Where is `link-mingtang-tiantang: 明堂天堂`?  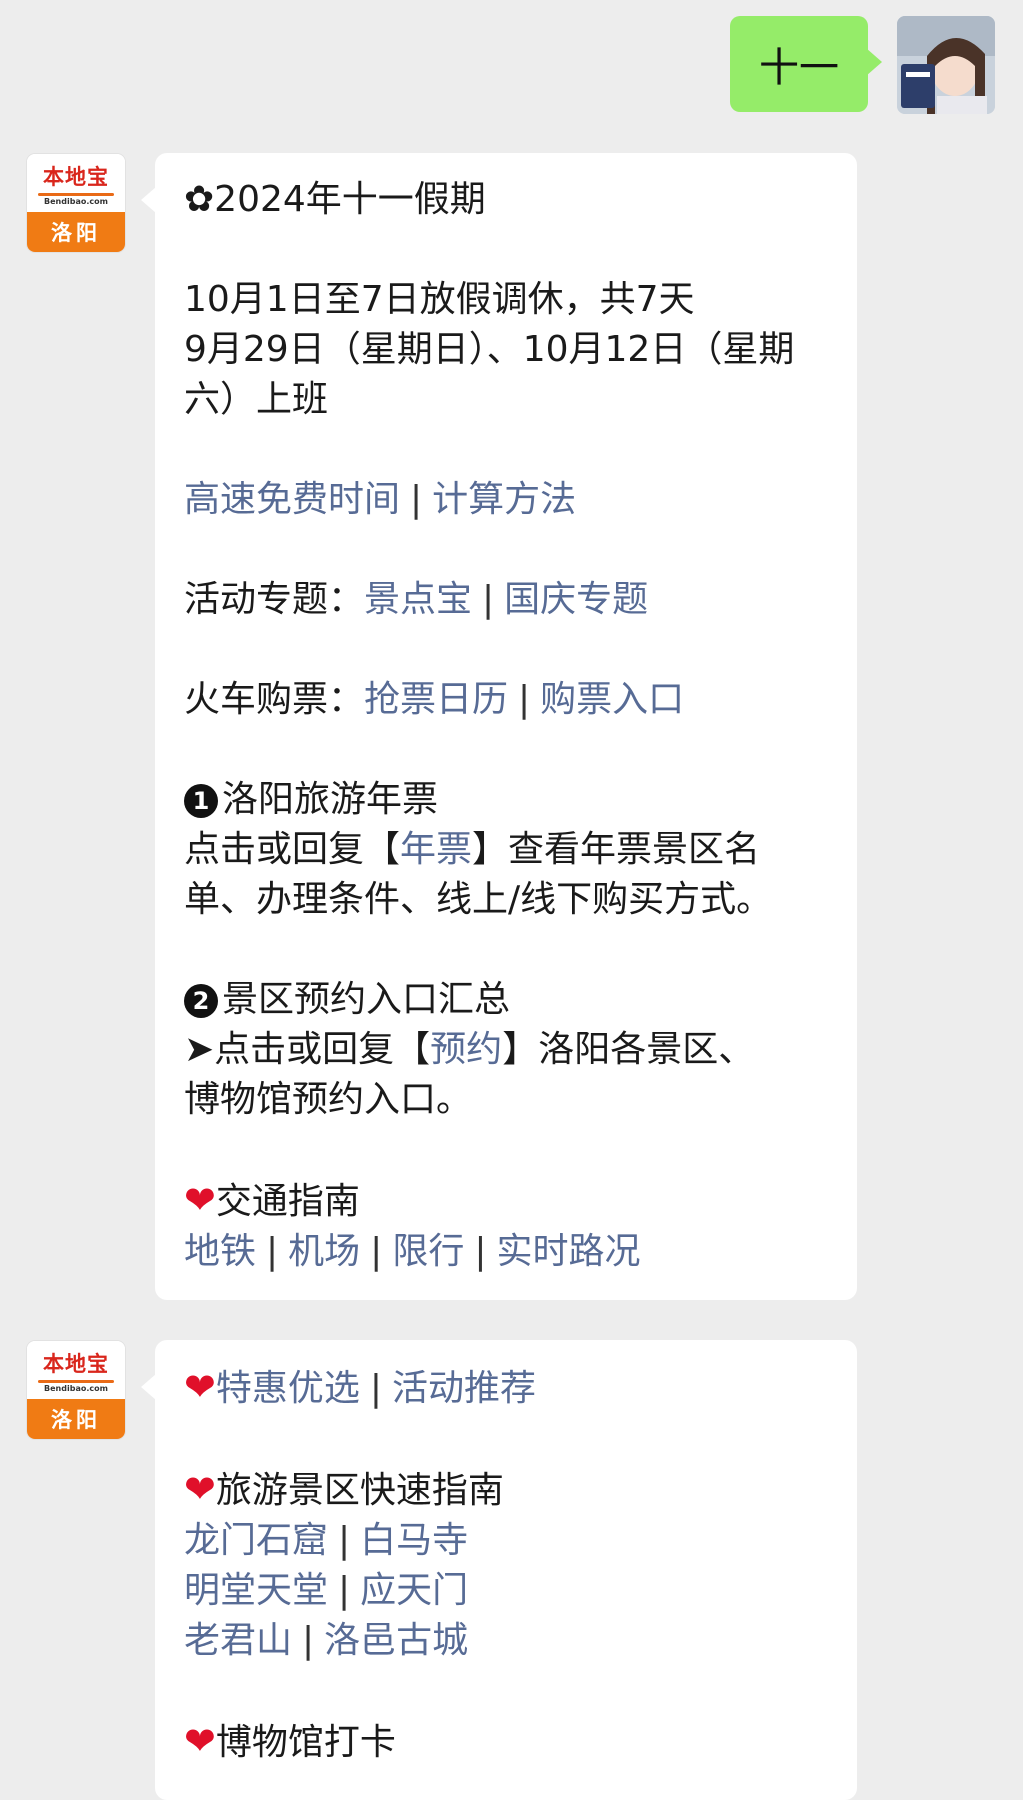 link-mingtang-tiantang: 明堂天堂 is located at coordinates (256, 1590).